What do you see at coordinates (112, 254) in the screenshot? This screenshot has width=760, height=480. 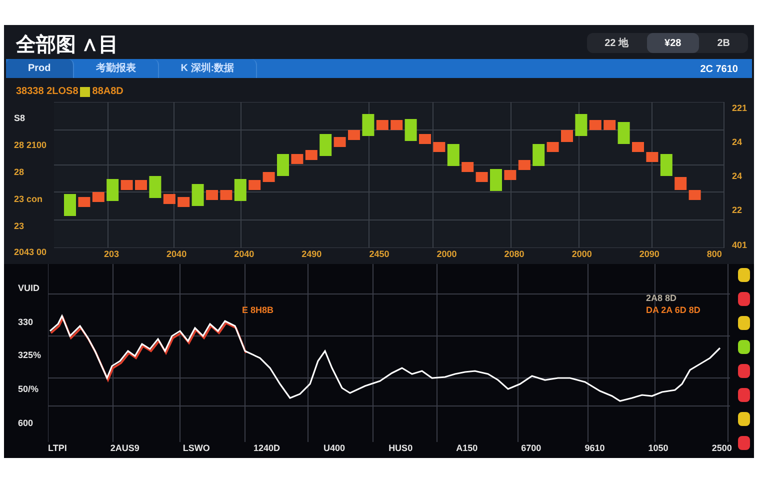 I see `axis-label: 203` at bounding box center [112, 254].